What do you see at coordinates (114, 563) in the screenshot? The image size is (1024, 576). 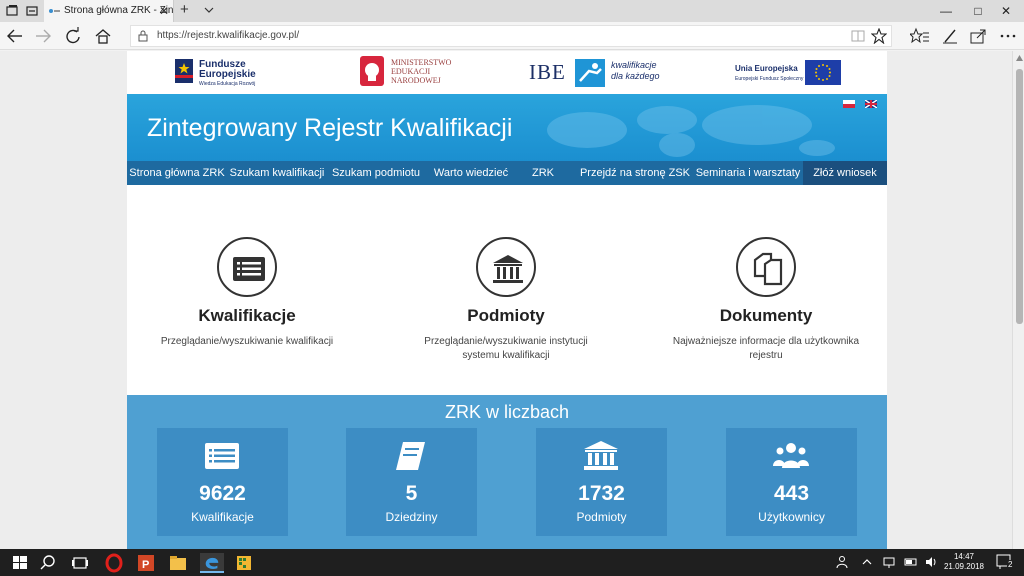 I see `opera-icon` at bounding box center [114, 563].